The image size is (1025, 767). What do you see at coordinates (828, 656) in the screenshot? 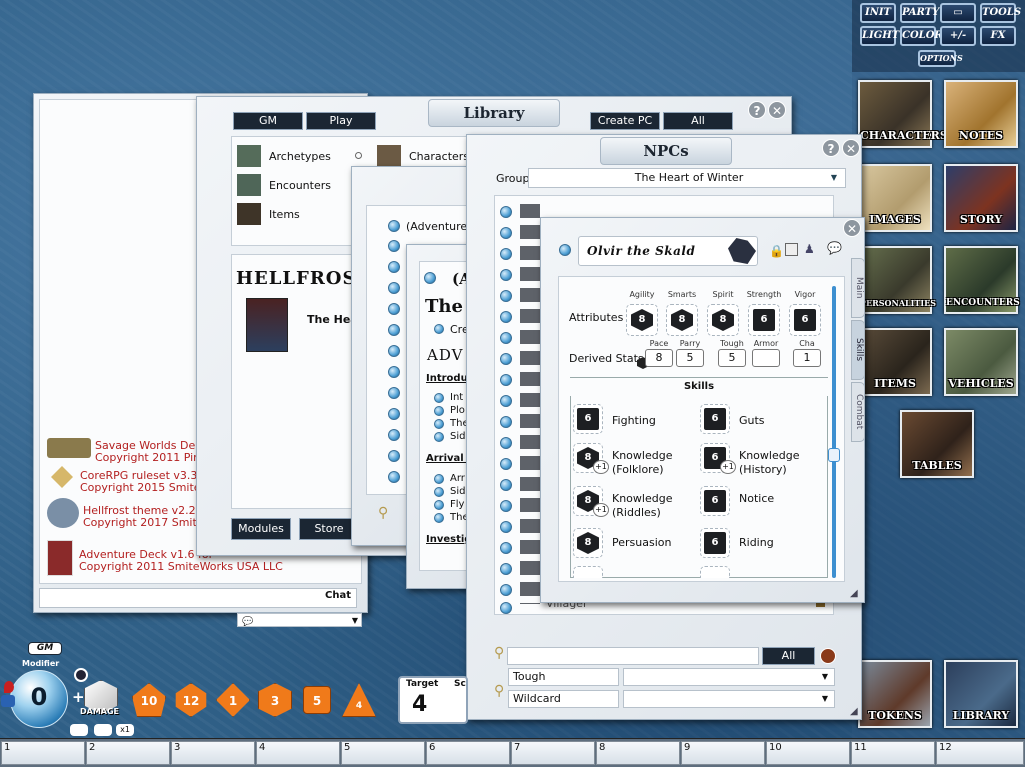
I see `edit-icon` at bounding box center [828, 656].